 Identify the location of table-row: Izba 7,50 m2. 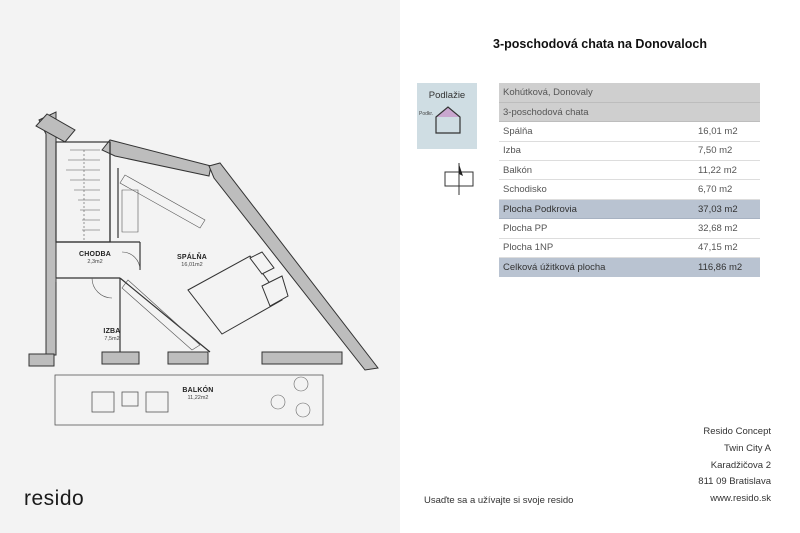
(629, 151).